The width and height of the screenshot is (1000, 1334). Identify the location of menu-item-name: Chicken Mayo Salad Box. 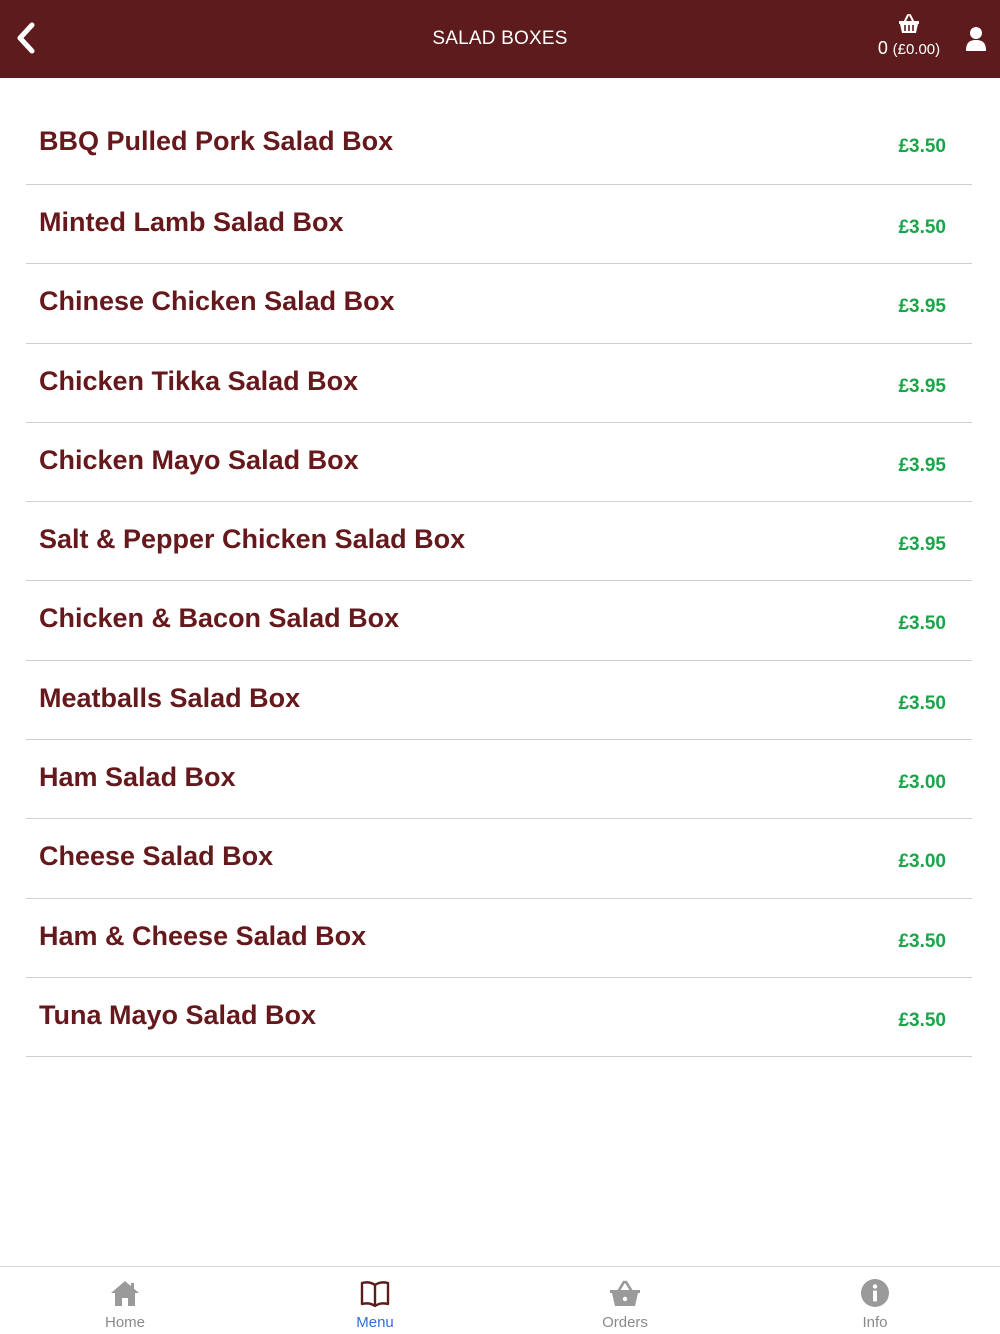
(199, 459).